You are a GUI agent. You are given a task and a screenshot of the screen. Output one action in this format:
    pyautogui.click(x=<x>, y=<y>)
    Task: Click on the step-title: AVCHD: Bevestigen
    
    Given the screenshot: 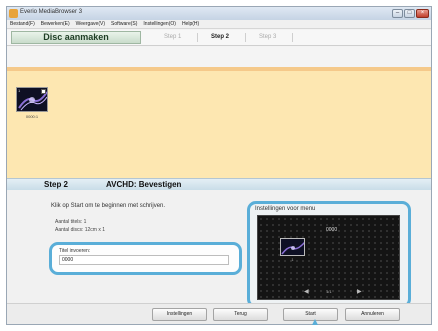 What is the action you would take?
    pyautogui.click(x=144, y=184)
    